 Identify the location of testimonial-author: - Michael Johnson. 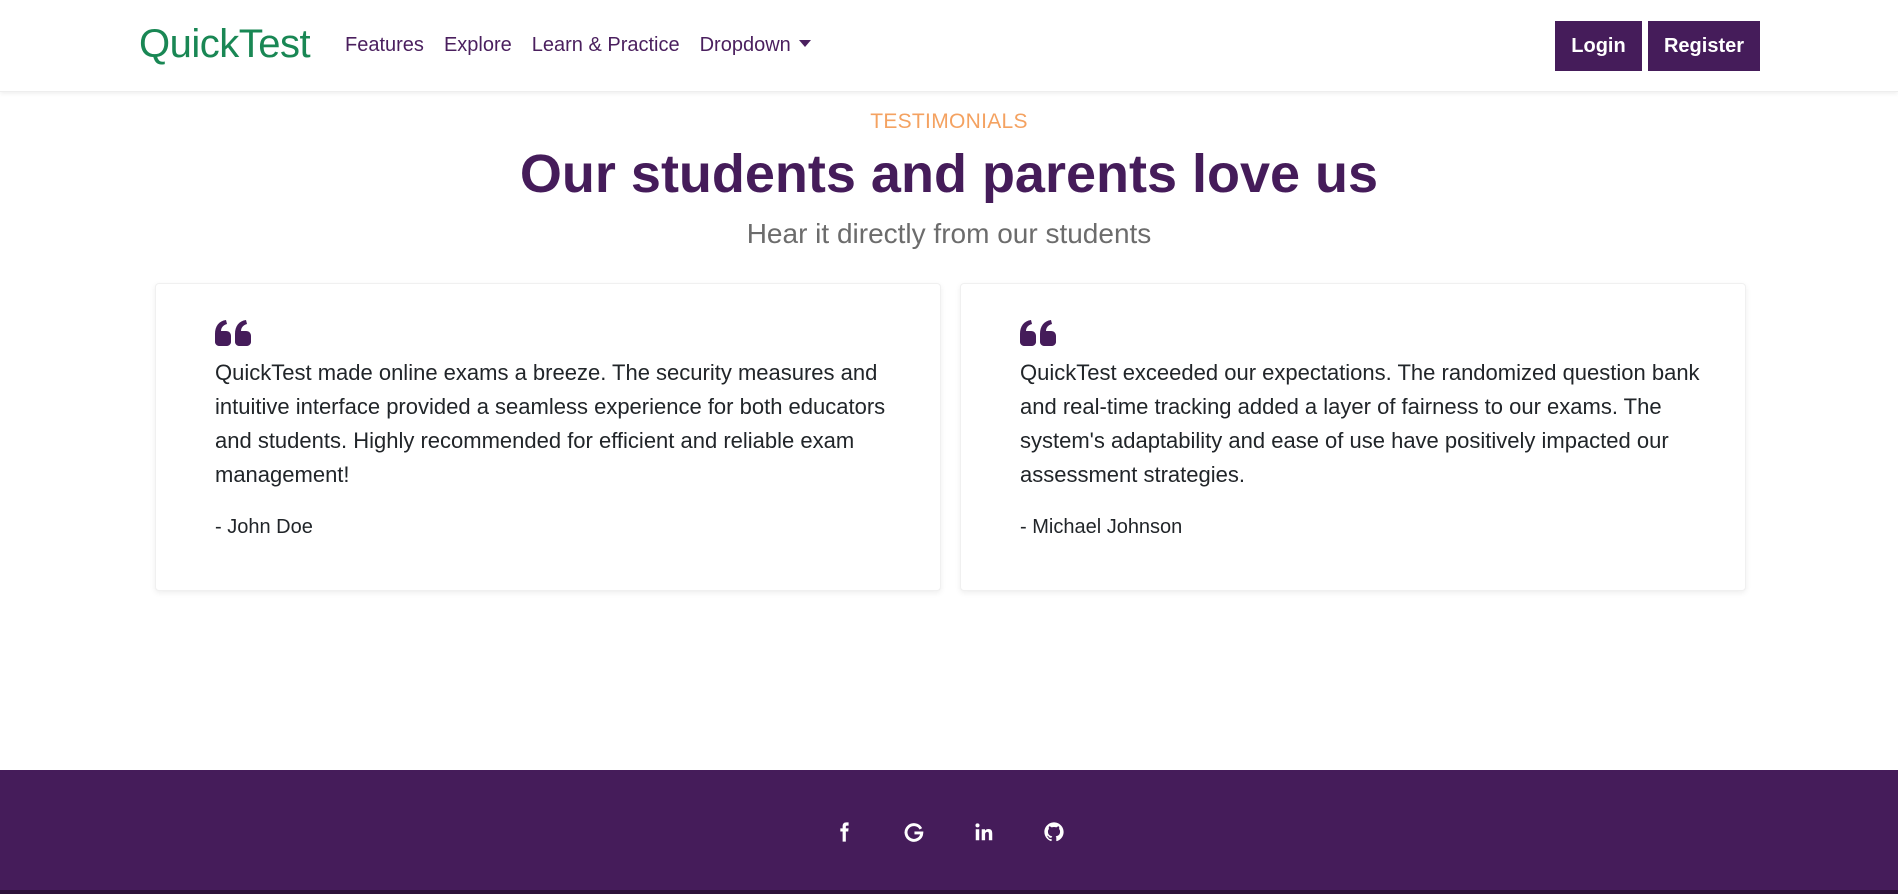
(1101, 527).